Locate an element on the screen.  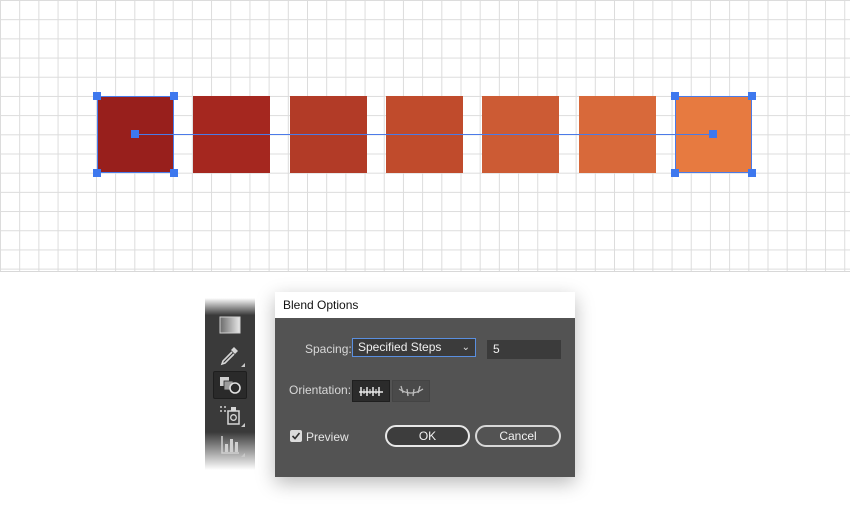
blend-tool-icon is located at coordinates (230, 385).